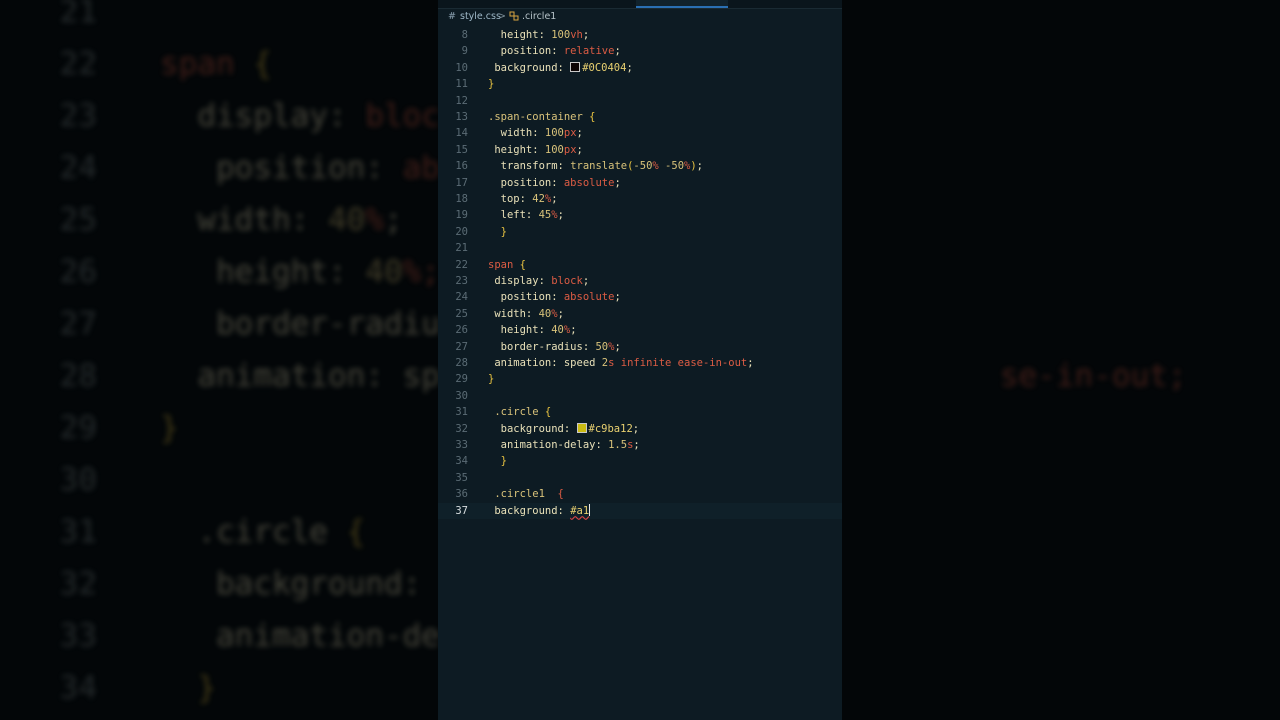 This screenshot has height=720, width=1280. Describe the element at coordinates (554, 183) in the screenshot. I see `line-text: position: absolute;` at that location.